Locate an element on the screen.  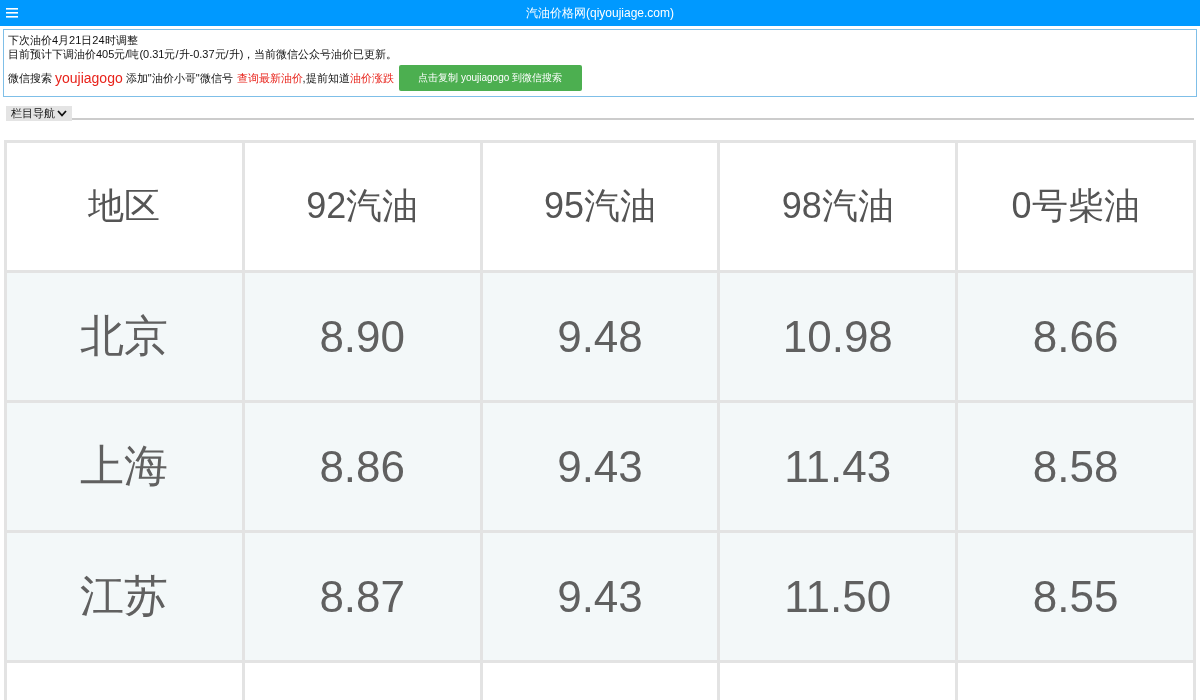
latest-price-link: 查询最新油价 is located at coordinates (269, 78).